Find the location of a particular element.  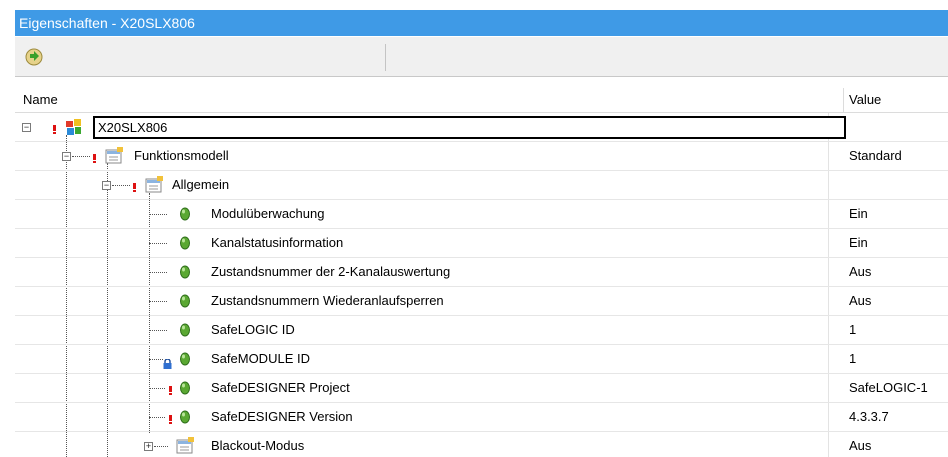

row-label: Zustandsnummer der 2-Kanalauswertung is located at coordinates (331, 271).